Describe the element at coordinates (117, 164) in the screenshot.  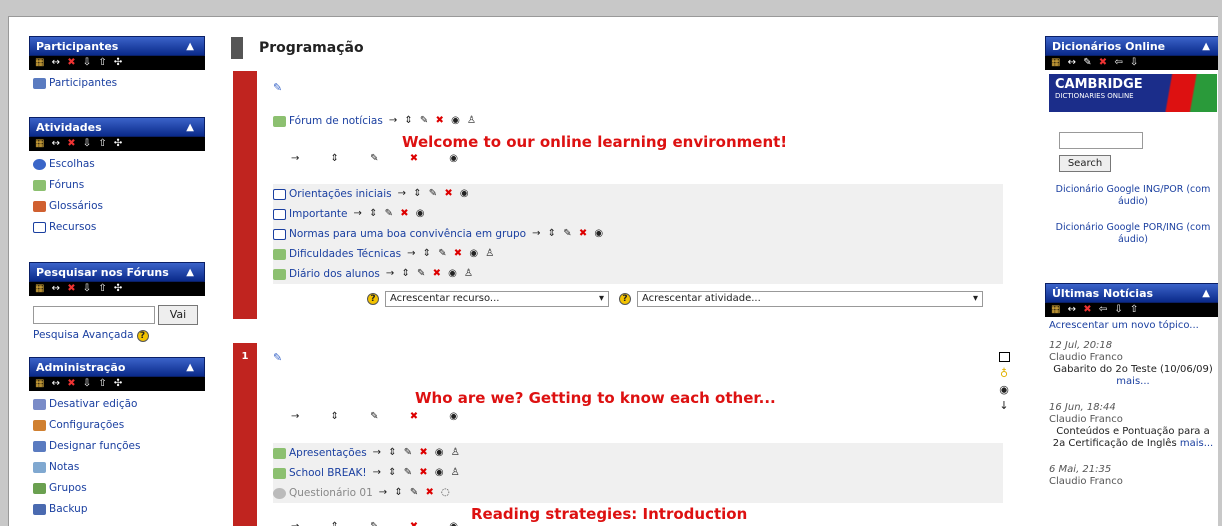
I see `sidebar-item-choices: Escolhas` at that location.